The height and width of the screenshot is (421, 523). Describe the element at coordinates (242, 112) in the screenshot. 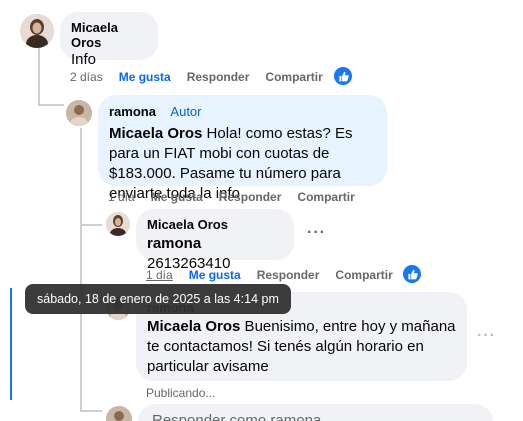

I see `comment-header: ramona Autor` at that location.